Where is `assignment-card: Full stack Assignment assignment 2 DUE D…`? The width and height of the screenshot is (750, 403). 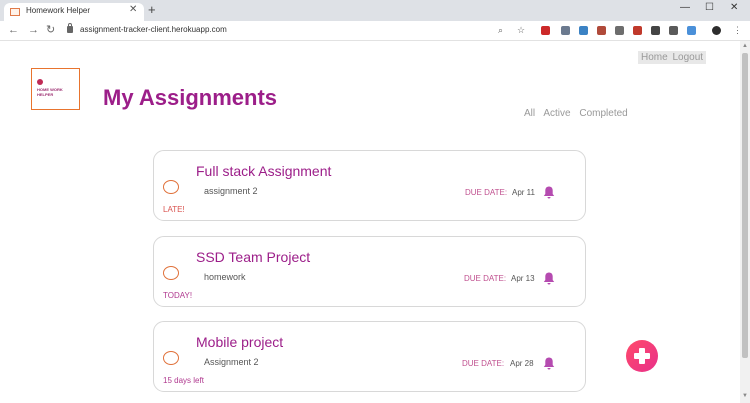 assignment-card: Full stack Assignment assignment 2 DUE D… is located at coordinates (369, 185).